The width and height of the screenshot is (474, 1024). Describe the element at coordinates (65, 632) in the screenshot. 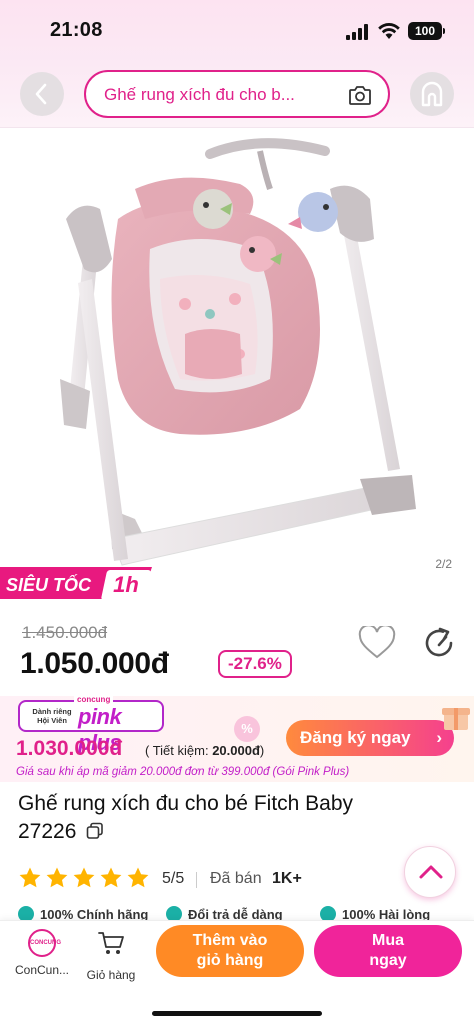

I see `original-price: 1.450.000đ` at that location.